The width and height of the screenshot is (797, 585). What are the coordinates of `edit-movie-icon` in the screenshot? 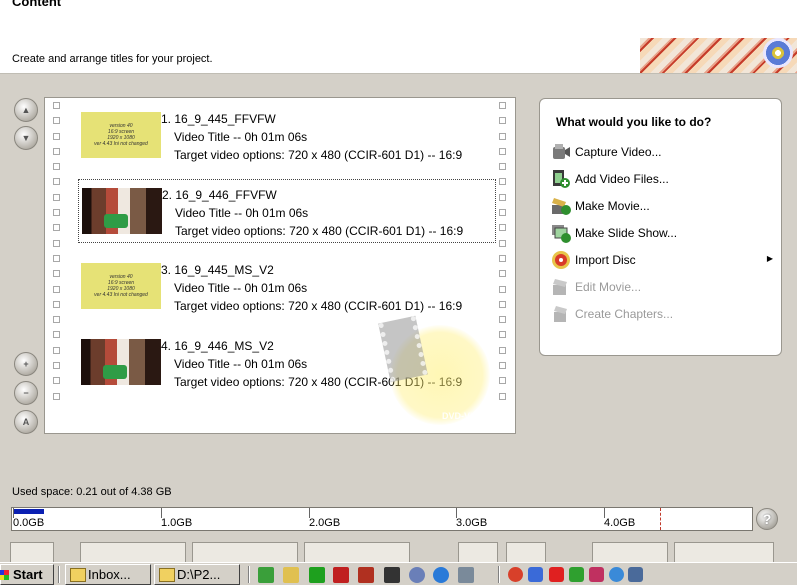 It's located at (561, 287).